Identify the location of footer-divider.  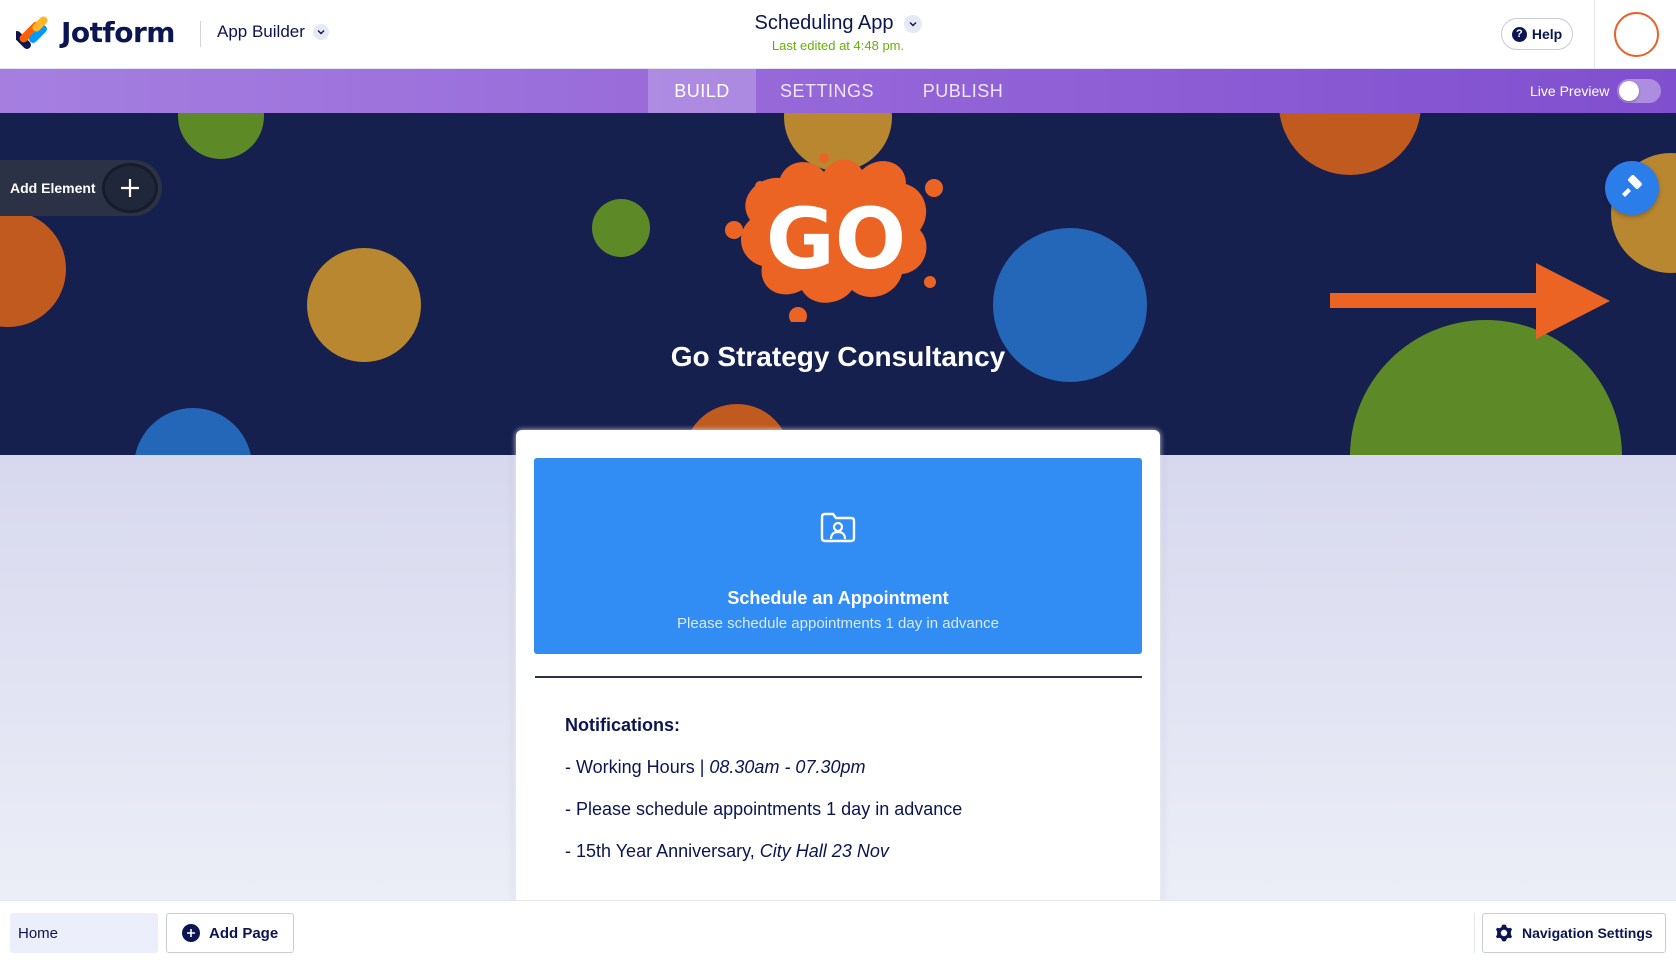
(1474, 933).